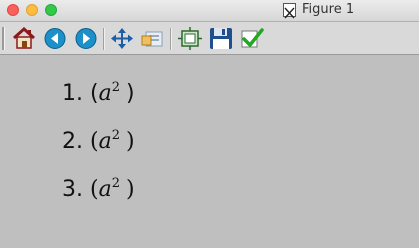 Image resolution: width=419 pixels, height=248 pixels. I want to click on list-item: 3. (a2), so click(98, 189).